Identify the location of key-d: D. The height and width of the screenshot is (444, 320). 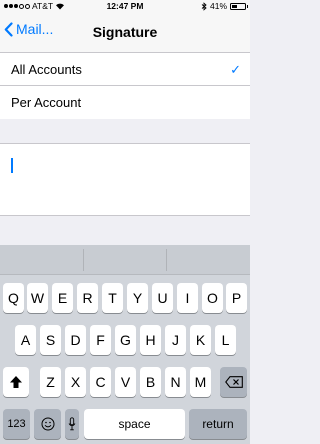
(75, 340).